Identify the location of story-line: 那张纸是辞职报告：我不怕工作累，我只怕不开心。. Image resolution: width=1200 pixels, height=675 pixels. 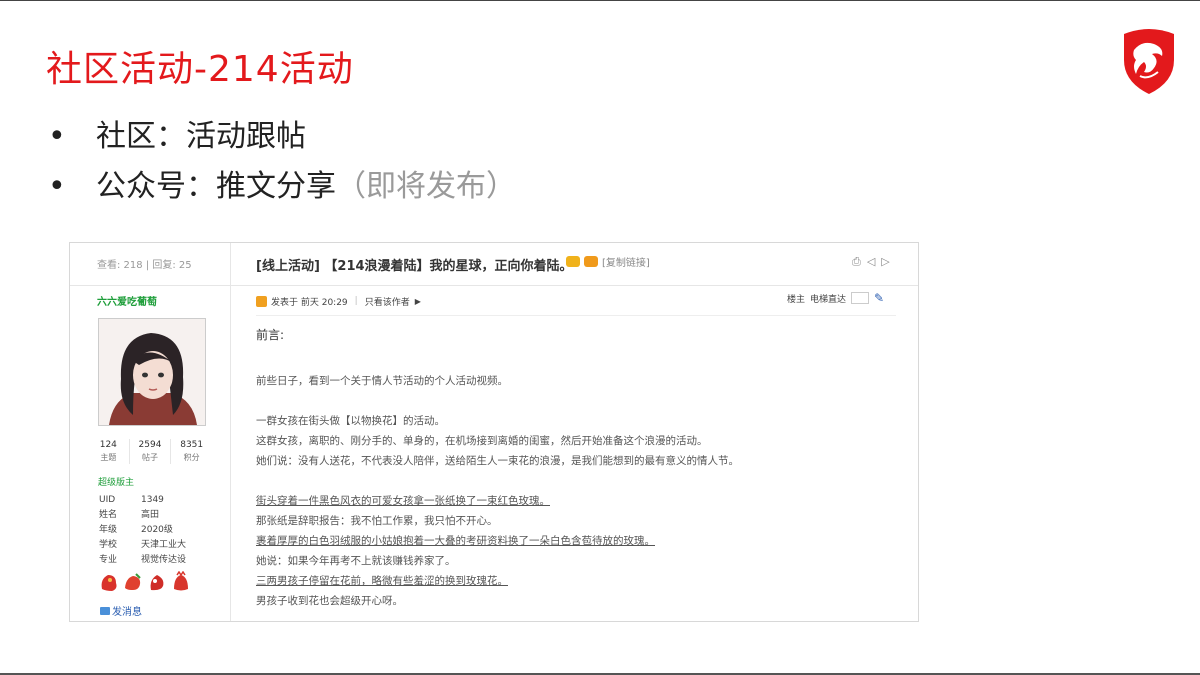
(377, 521).